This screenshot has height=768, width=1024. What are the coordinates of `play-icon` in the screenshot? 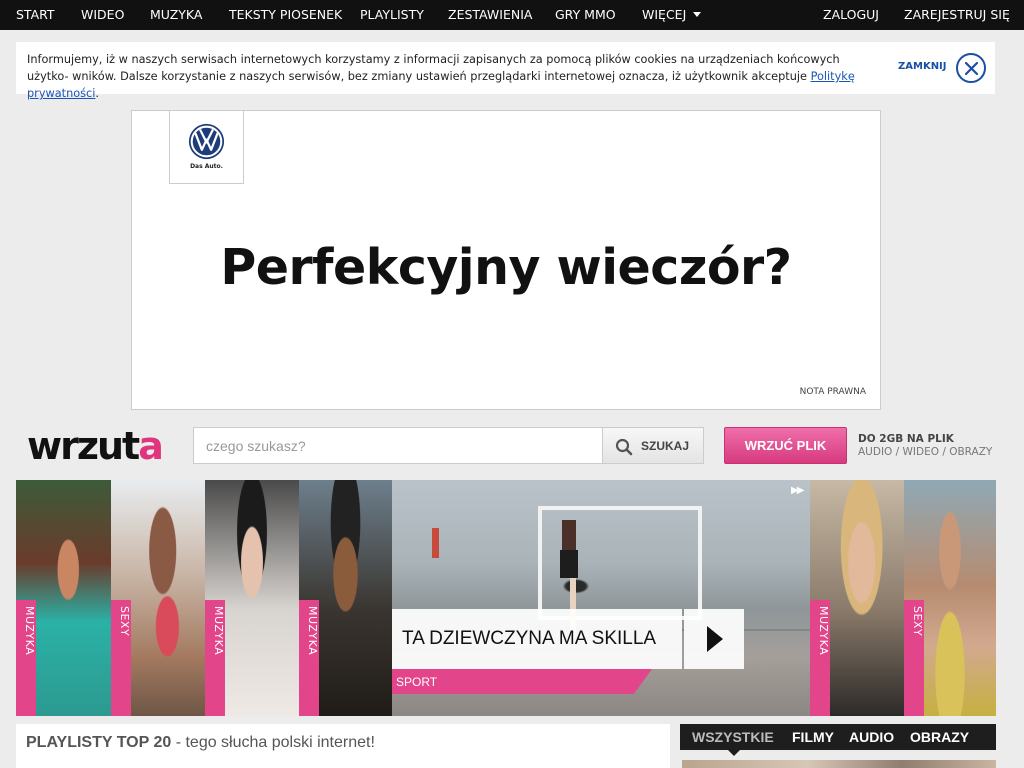 It's located at (715, 639).